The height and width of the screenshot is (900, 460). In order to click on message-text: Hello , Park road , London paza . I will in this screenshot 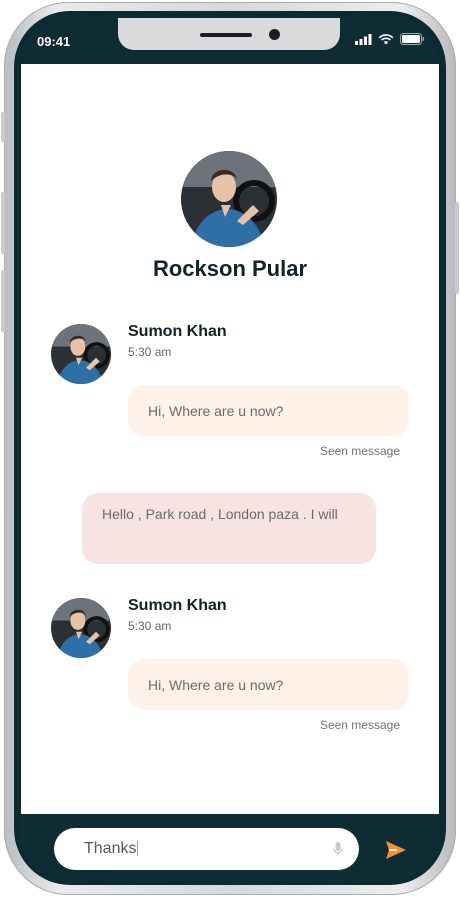, I will do `click(220, 514)`.